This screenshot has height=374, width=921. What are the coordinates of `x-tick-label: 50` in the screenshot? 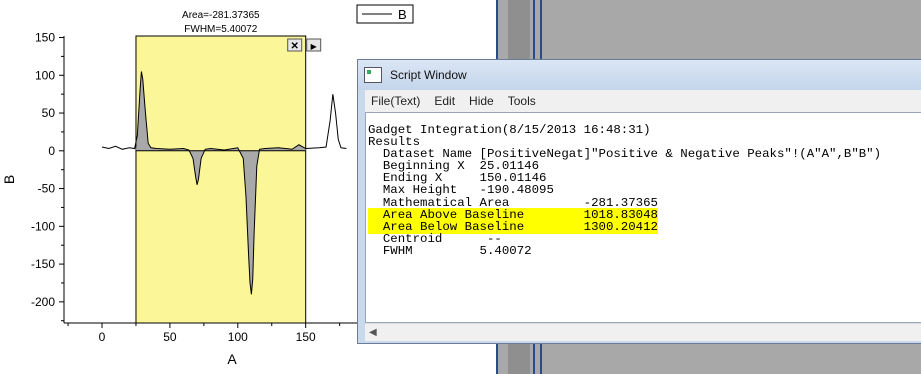 It's located at (170, 337).